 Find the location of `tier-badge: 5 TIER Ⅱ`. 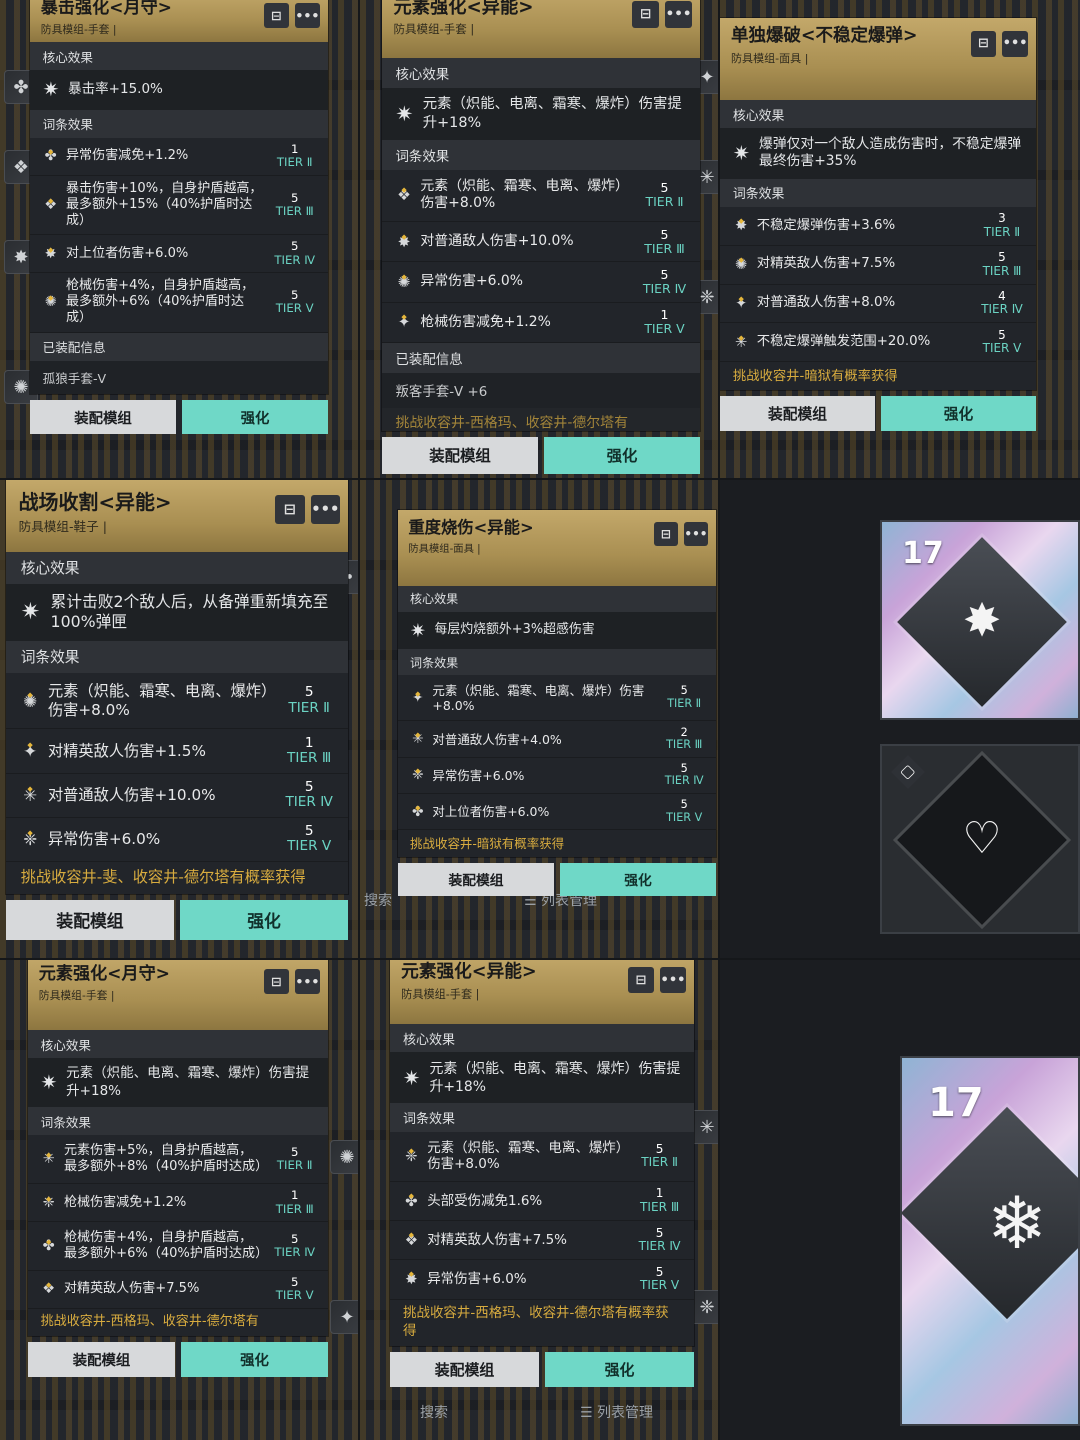

tier-badge: 5 TIER Ⅱ is located at coordinates (309, 700).